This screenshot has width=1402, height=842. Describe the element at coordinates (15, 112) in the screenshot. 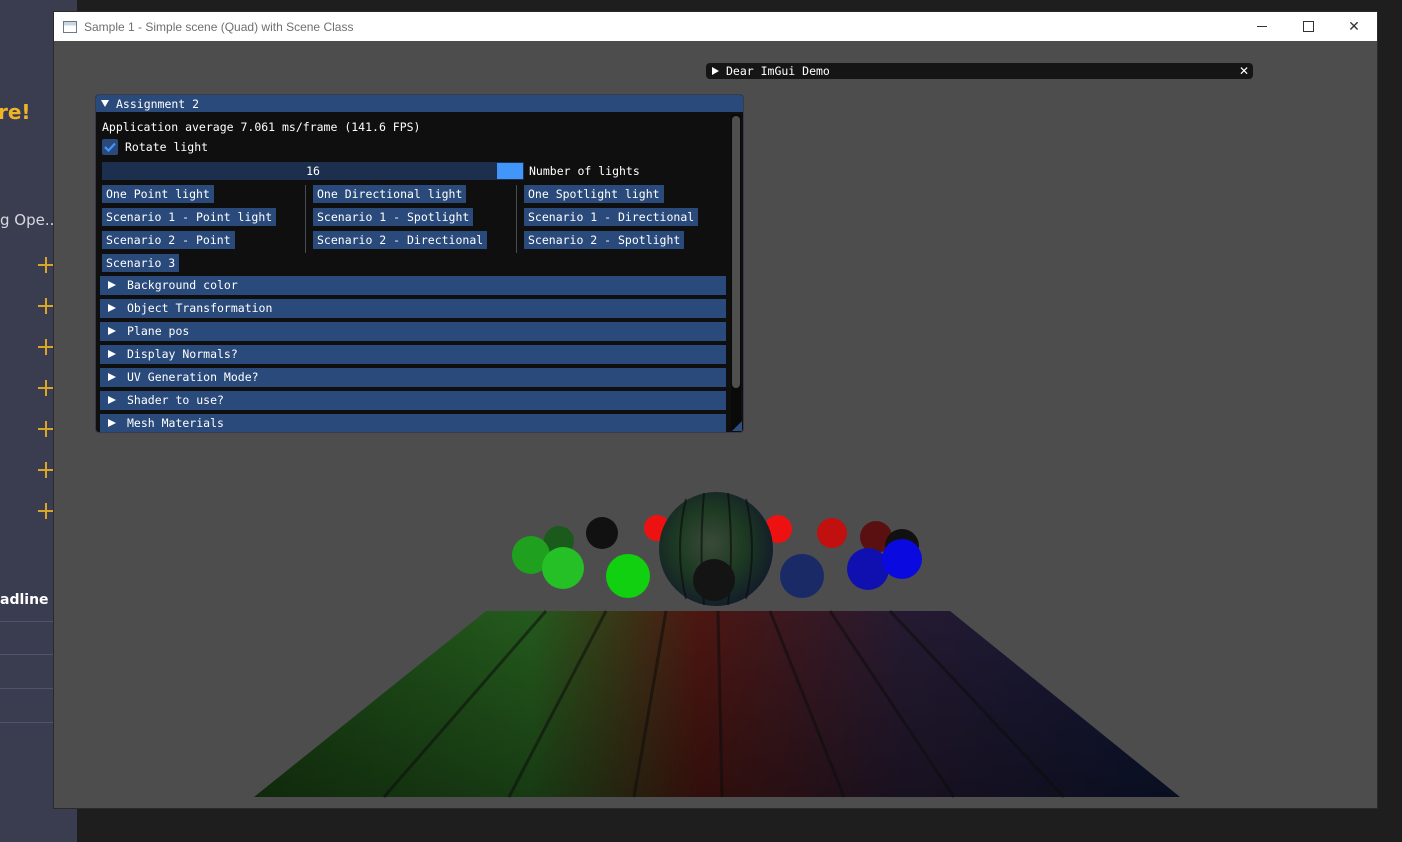

I see `background-headline: re!` at that location.